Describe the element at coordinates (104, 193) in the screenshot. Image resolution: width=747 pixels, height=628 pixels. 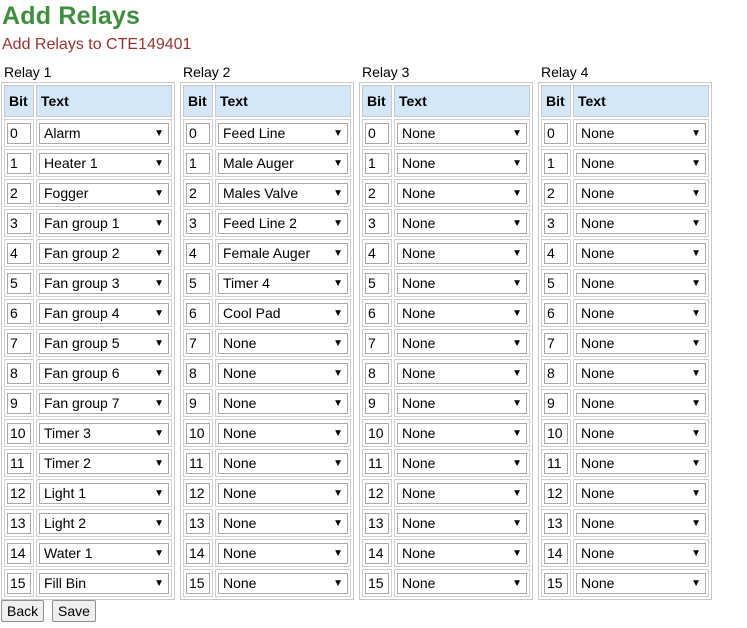
I see `relay-text-select: Fogger ▼` at that location.